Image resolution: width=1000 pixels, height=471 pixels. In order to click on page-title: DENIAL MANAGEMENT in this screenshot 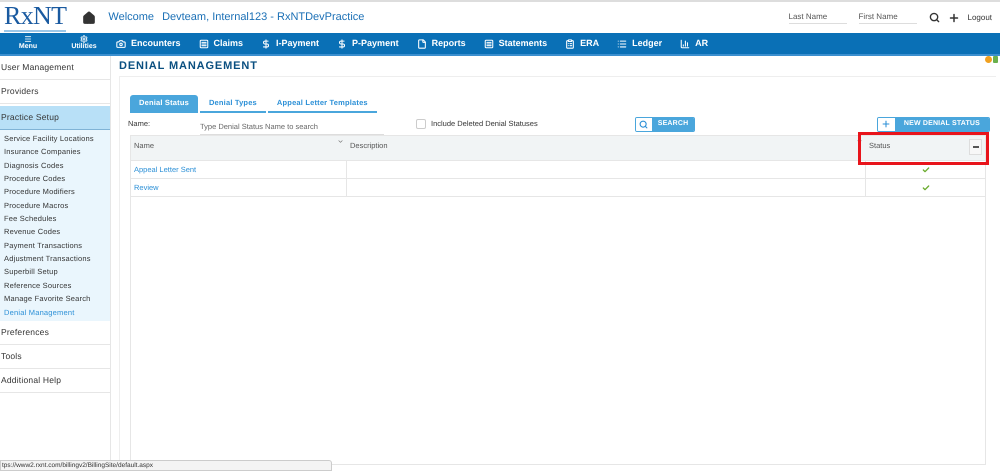, I will do `click(188, 66)`.